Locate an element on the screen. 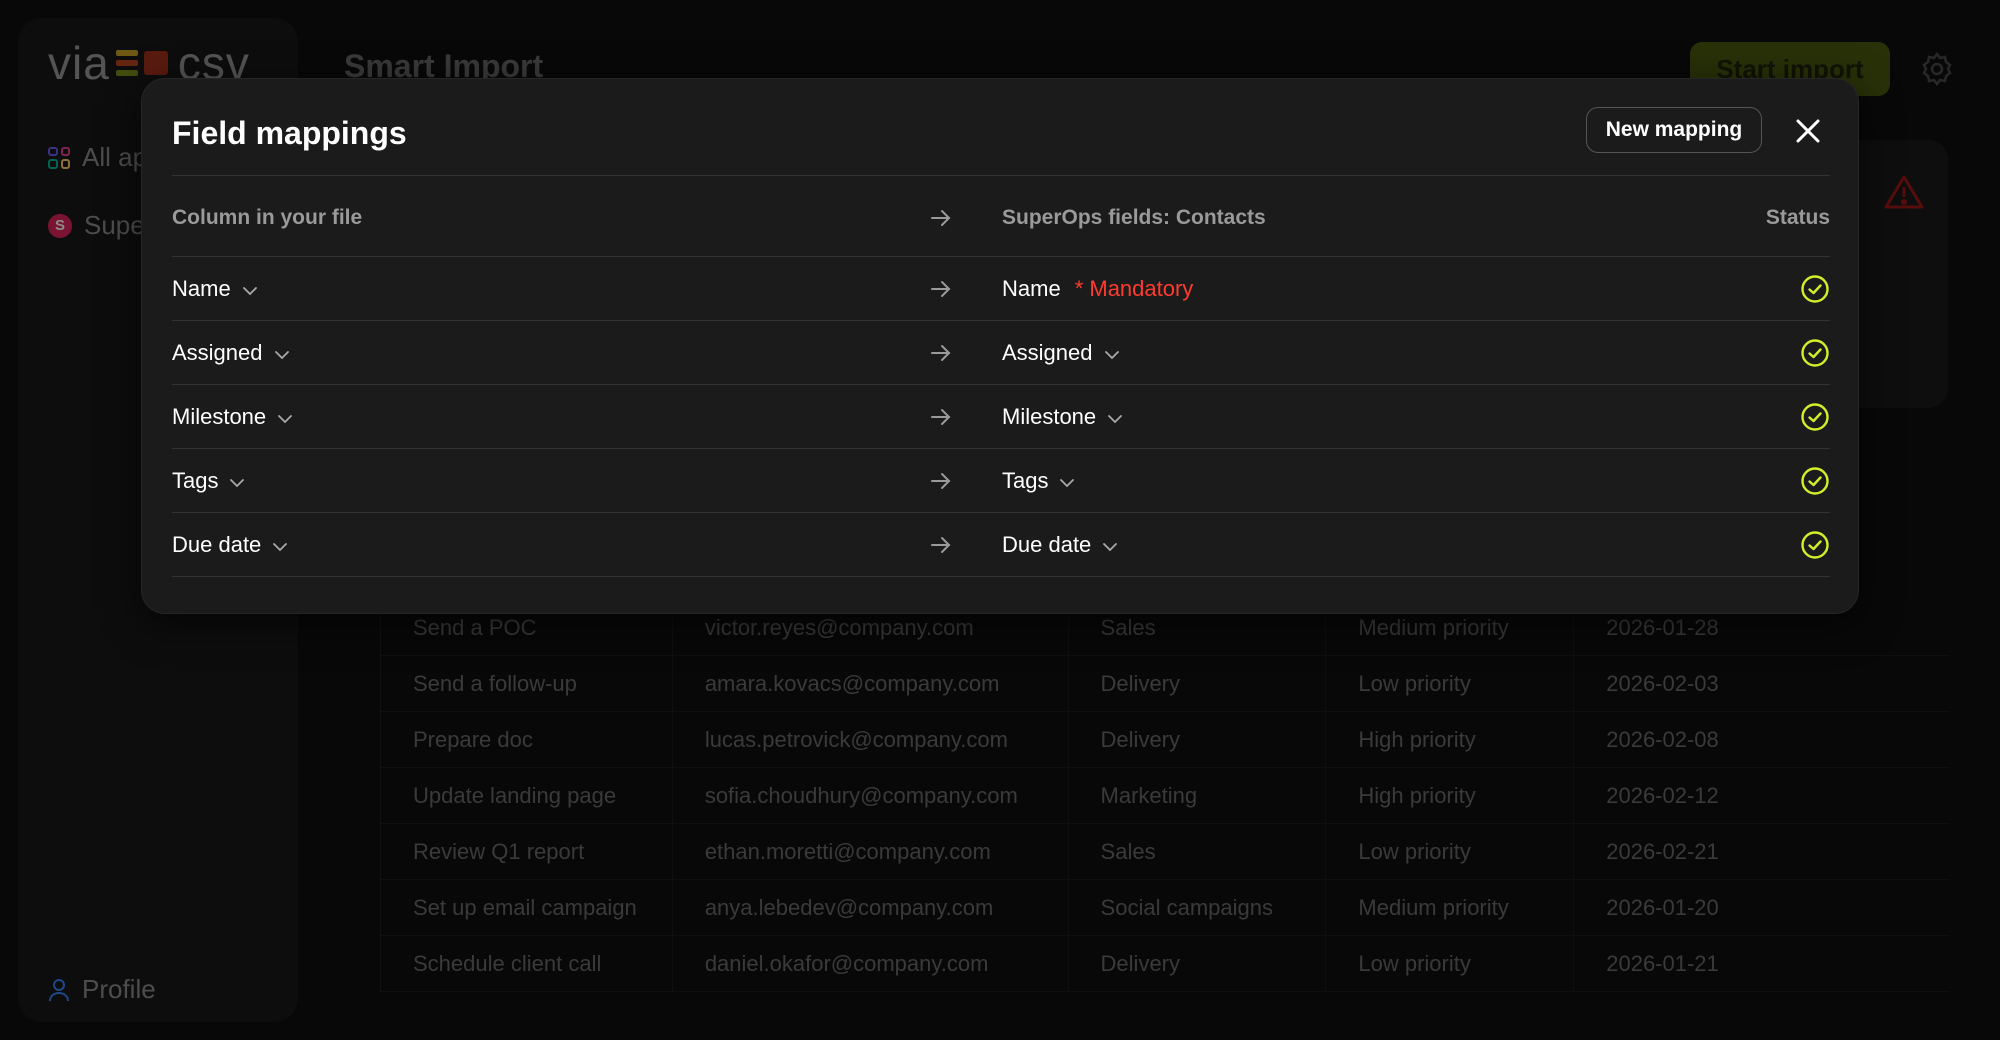  target-field-dropdown: Name * Mandatory is located at coordinates (1097, 288).